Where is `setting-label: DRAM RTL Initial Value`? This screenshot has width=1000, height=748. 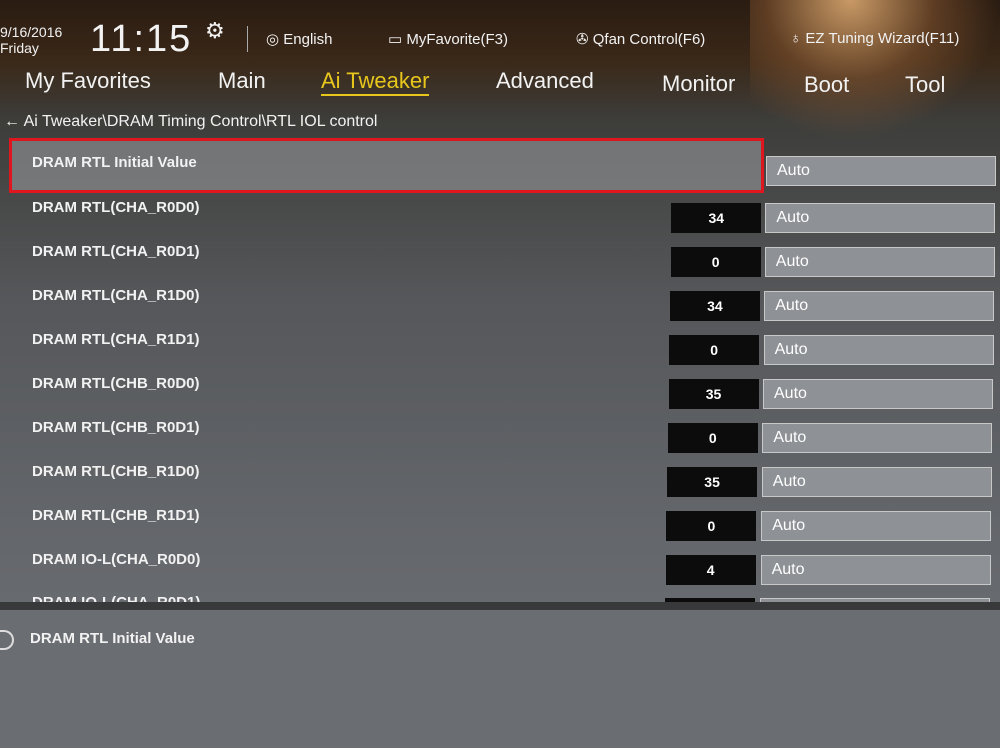 setting-label: DRAM RTL Initial Value is located at coordinates (114, 162).